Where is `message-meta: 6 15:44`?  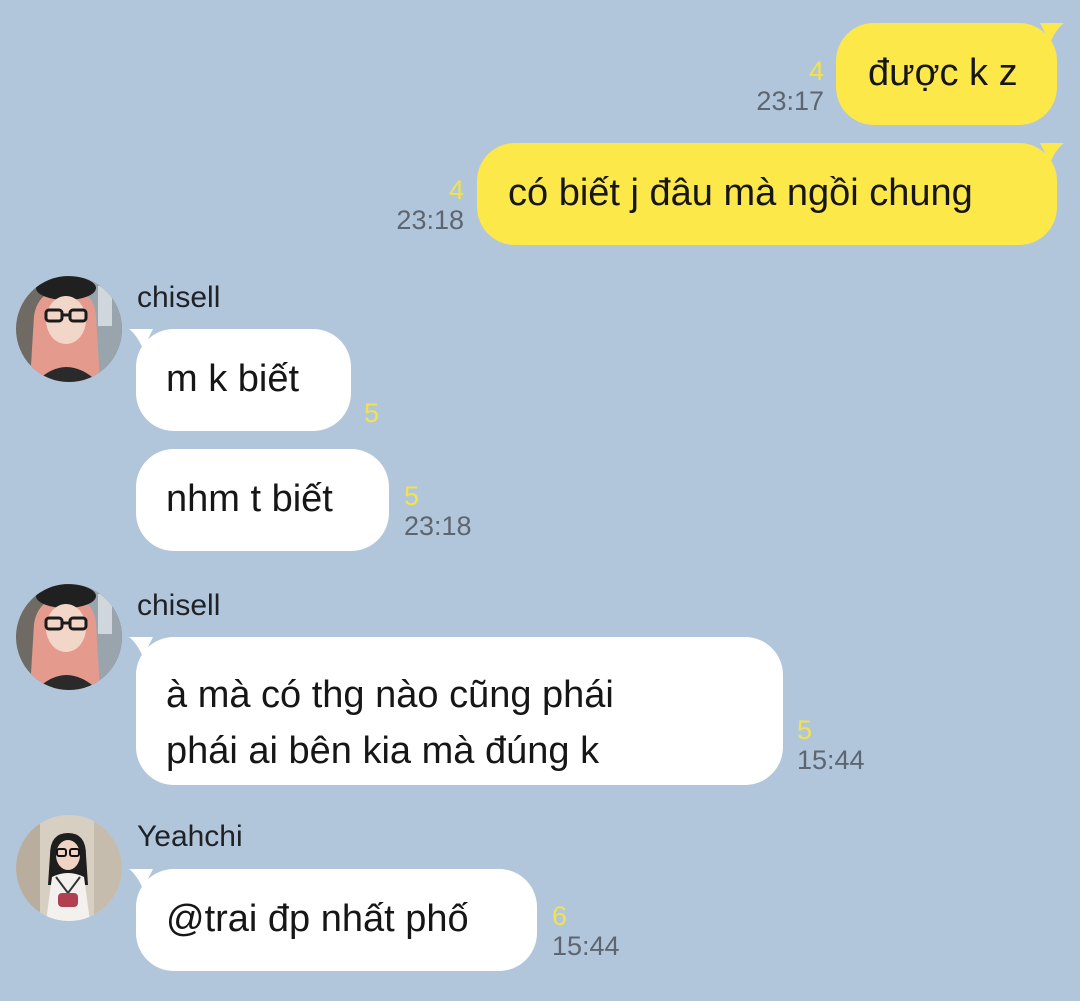 message-meta: 6 15:44 is located at coordinates (597, 931).